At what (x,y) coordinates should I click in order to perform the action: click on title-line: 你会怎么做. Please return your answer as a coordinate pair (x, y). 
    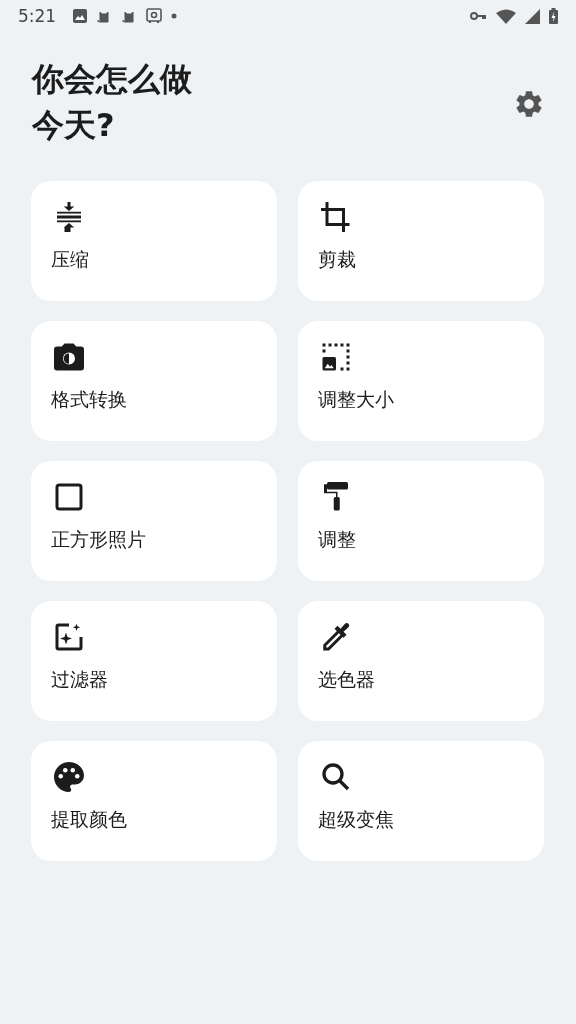
    Looking at the image, I should click on (112, 79).